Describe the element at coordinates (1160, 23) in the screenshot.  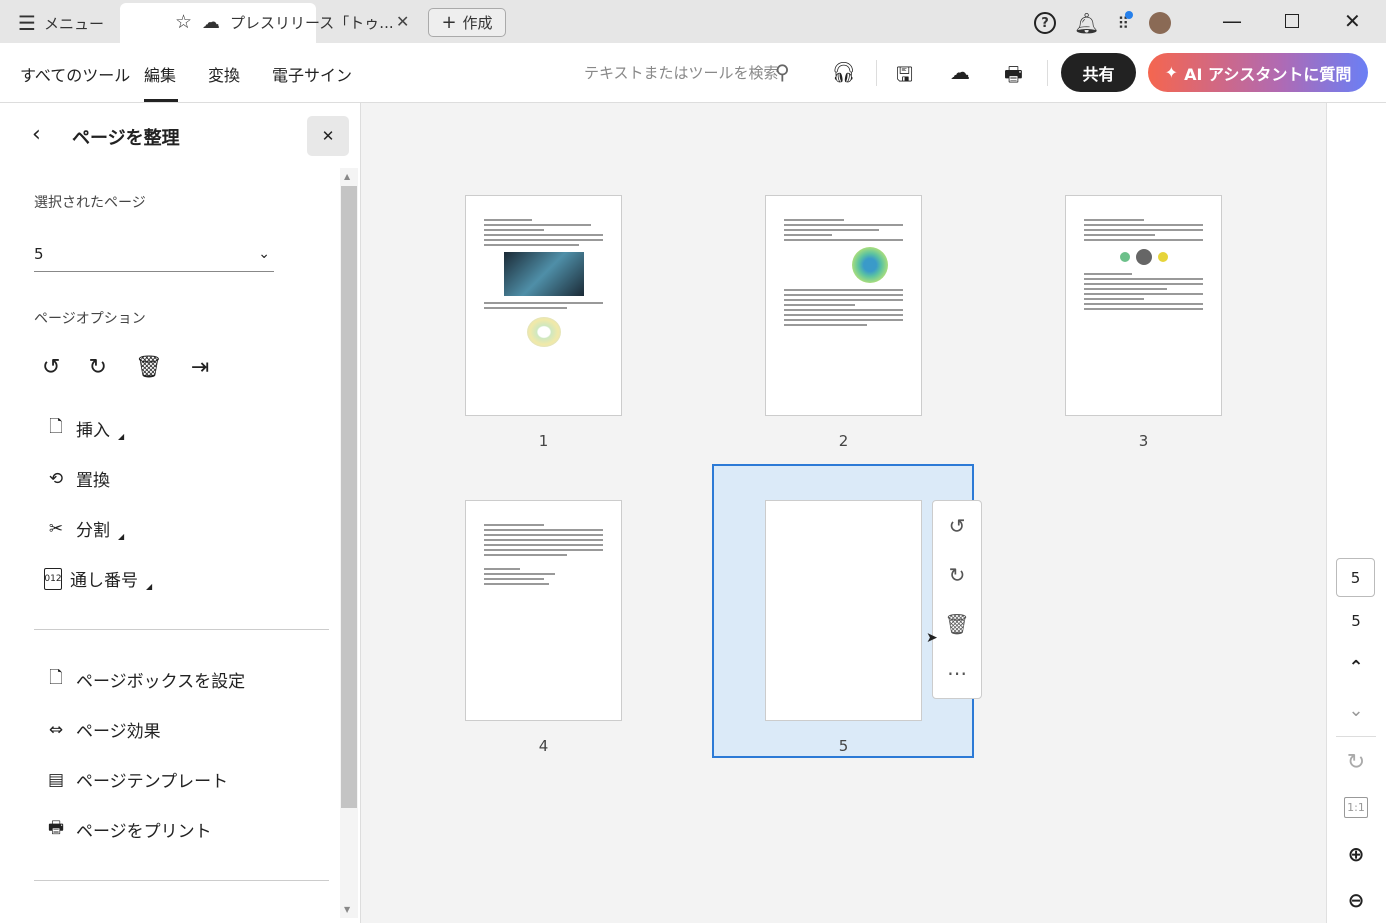
I see `avatar` at that location.